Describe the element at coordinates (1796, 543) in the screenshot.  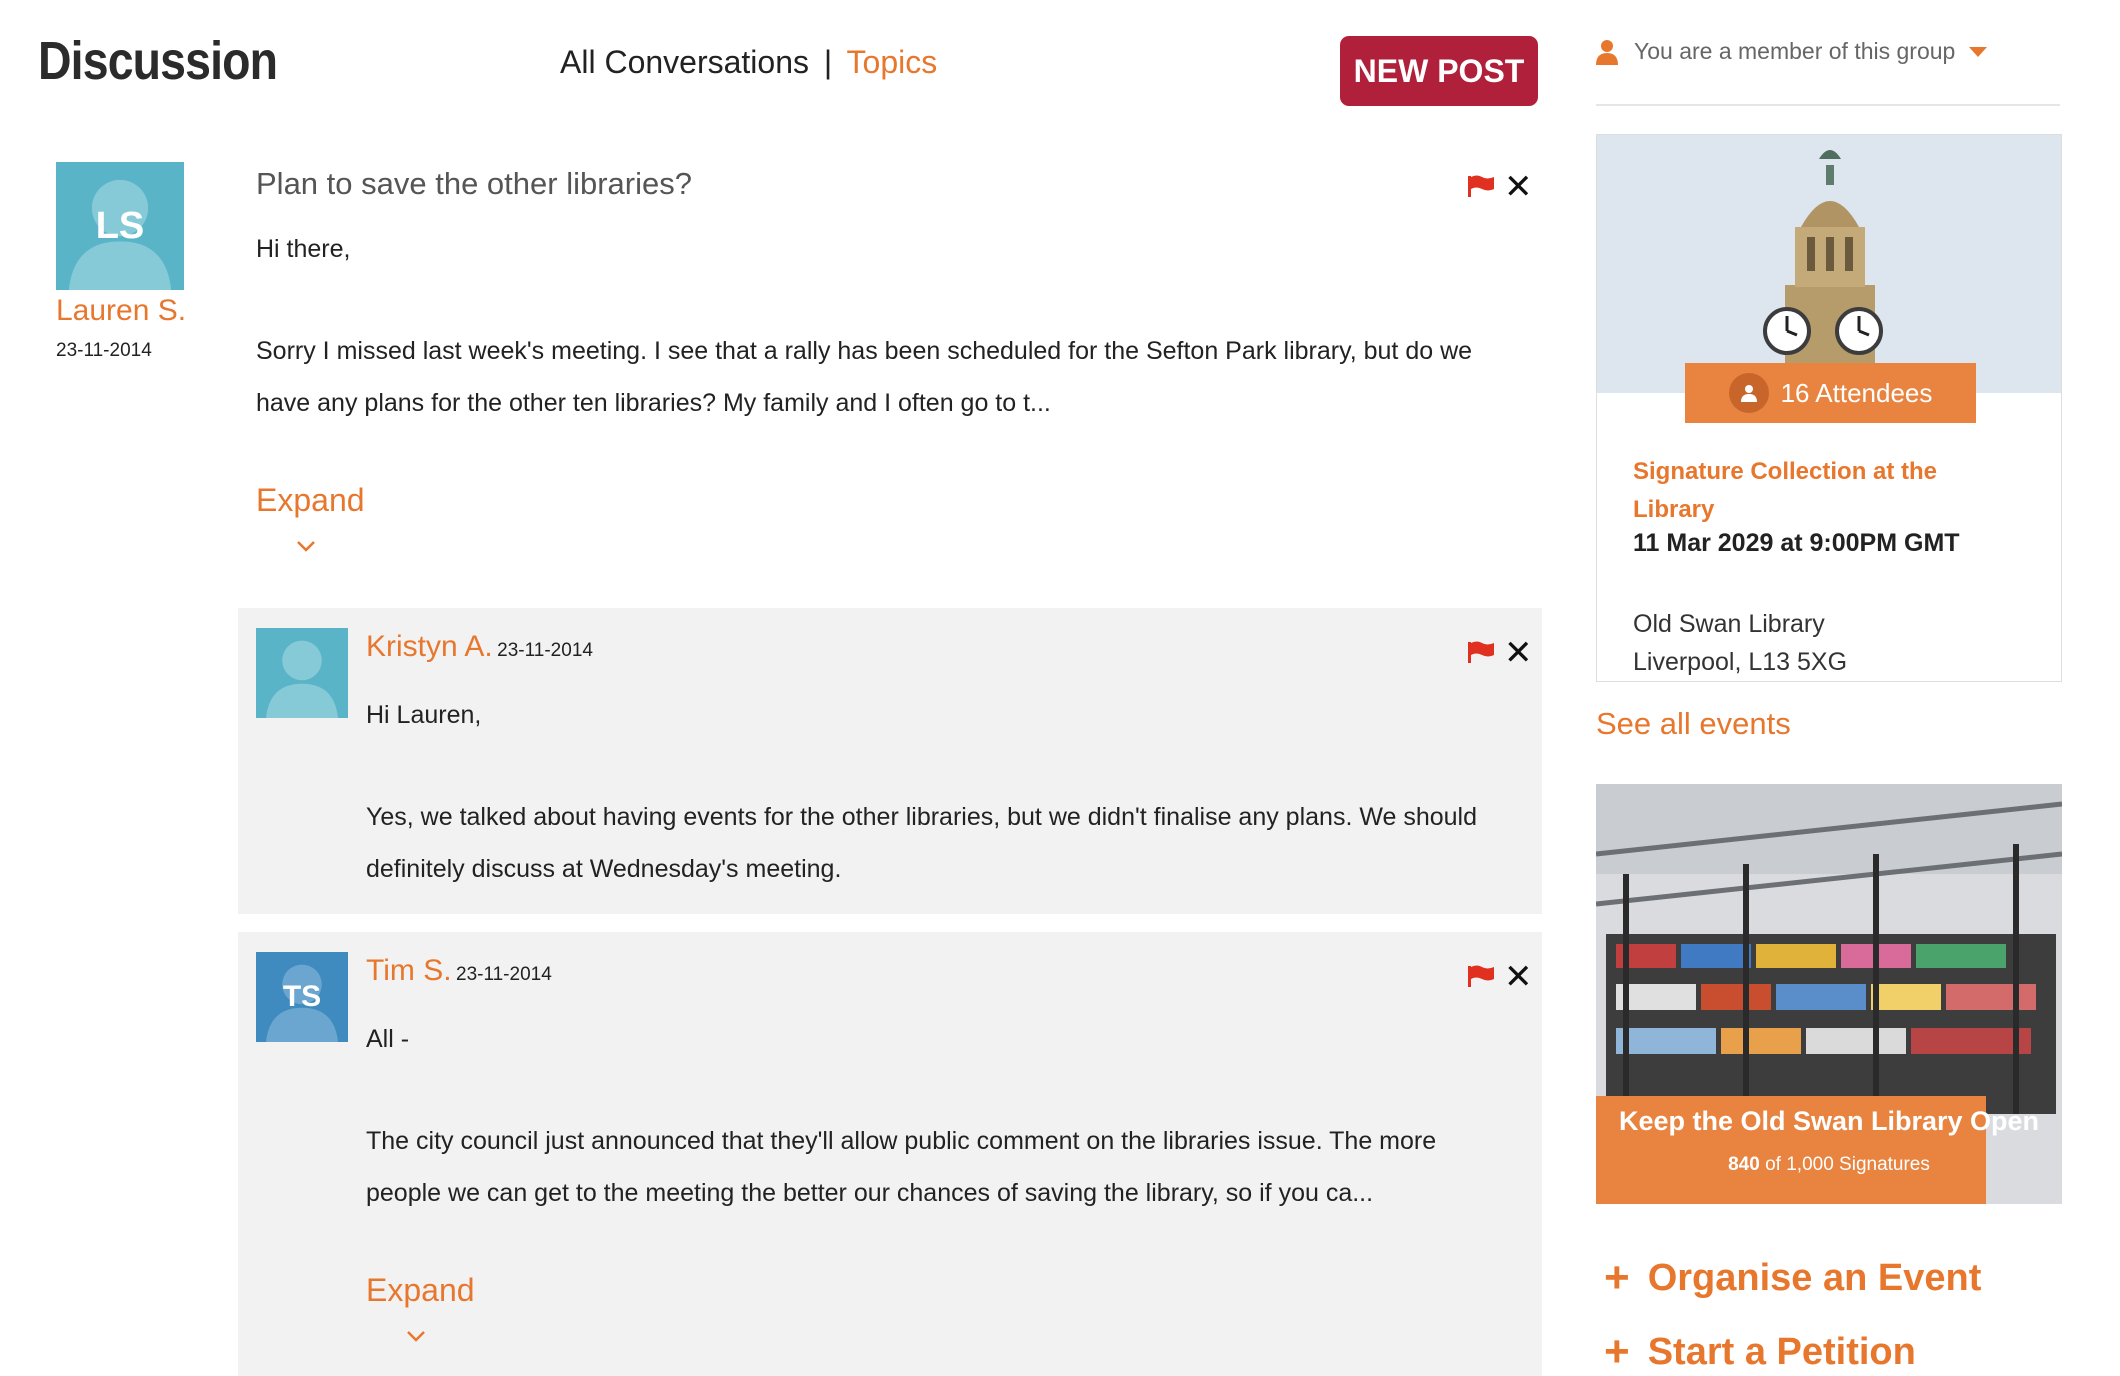
I see `event-datetime: 11 Mar 2029 at 9:00PM GMT` at that location.